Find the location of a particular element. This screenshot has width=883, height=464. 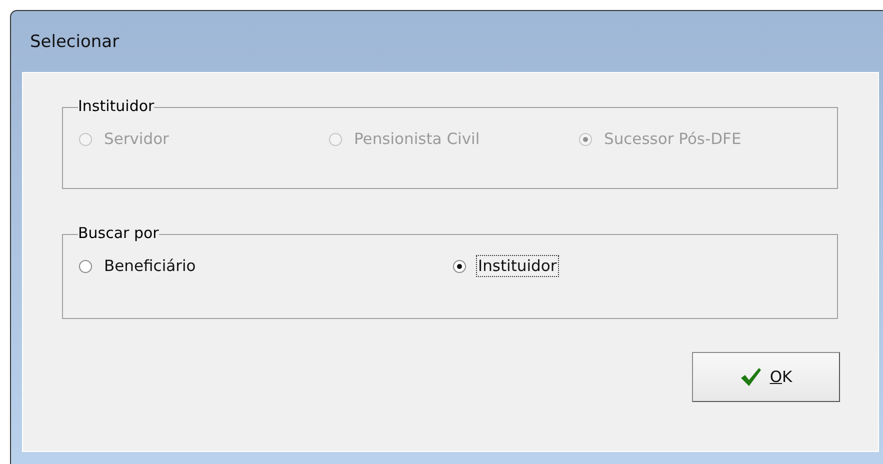

ok-button: OK is located at coordinates (766, 377).